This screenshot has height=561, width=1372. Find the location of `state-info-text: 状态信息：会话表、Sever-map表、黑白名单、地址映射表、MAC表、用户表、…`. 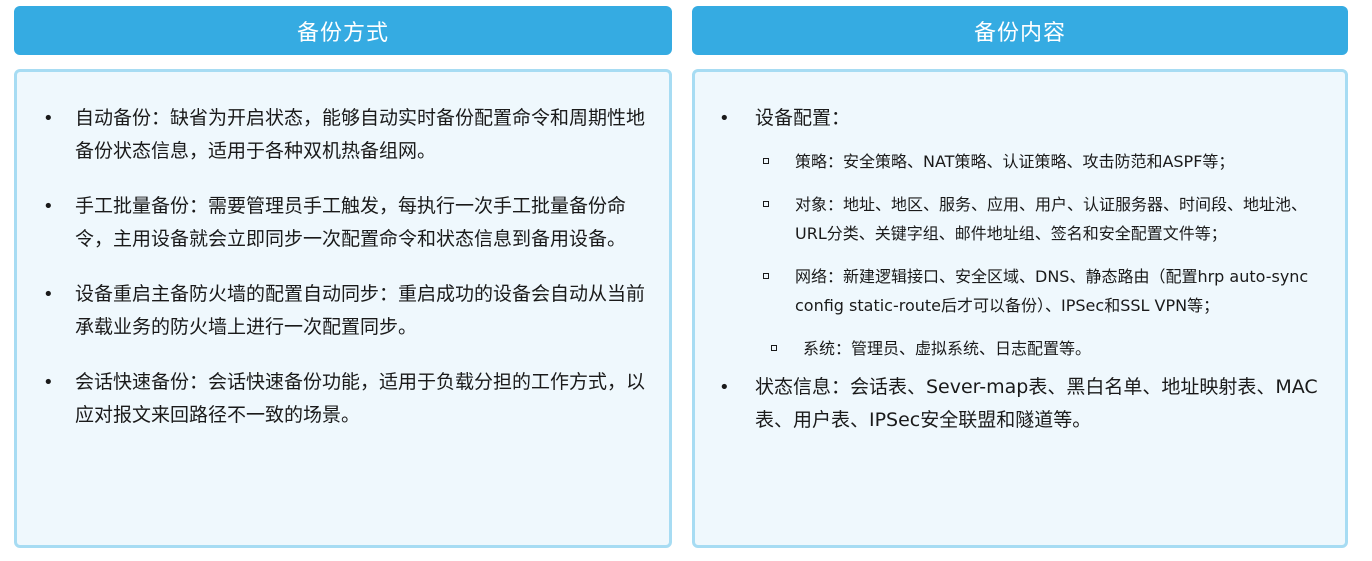

state-info-text: 状态信息：会话表、Sever-map表、黑白名单、地址映射表、MAC表、用户表、… is located at coordinates (1036, 403).